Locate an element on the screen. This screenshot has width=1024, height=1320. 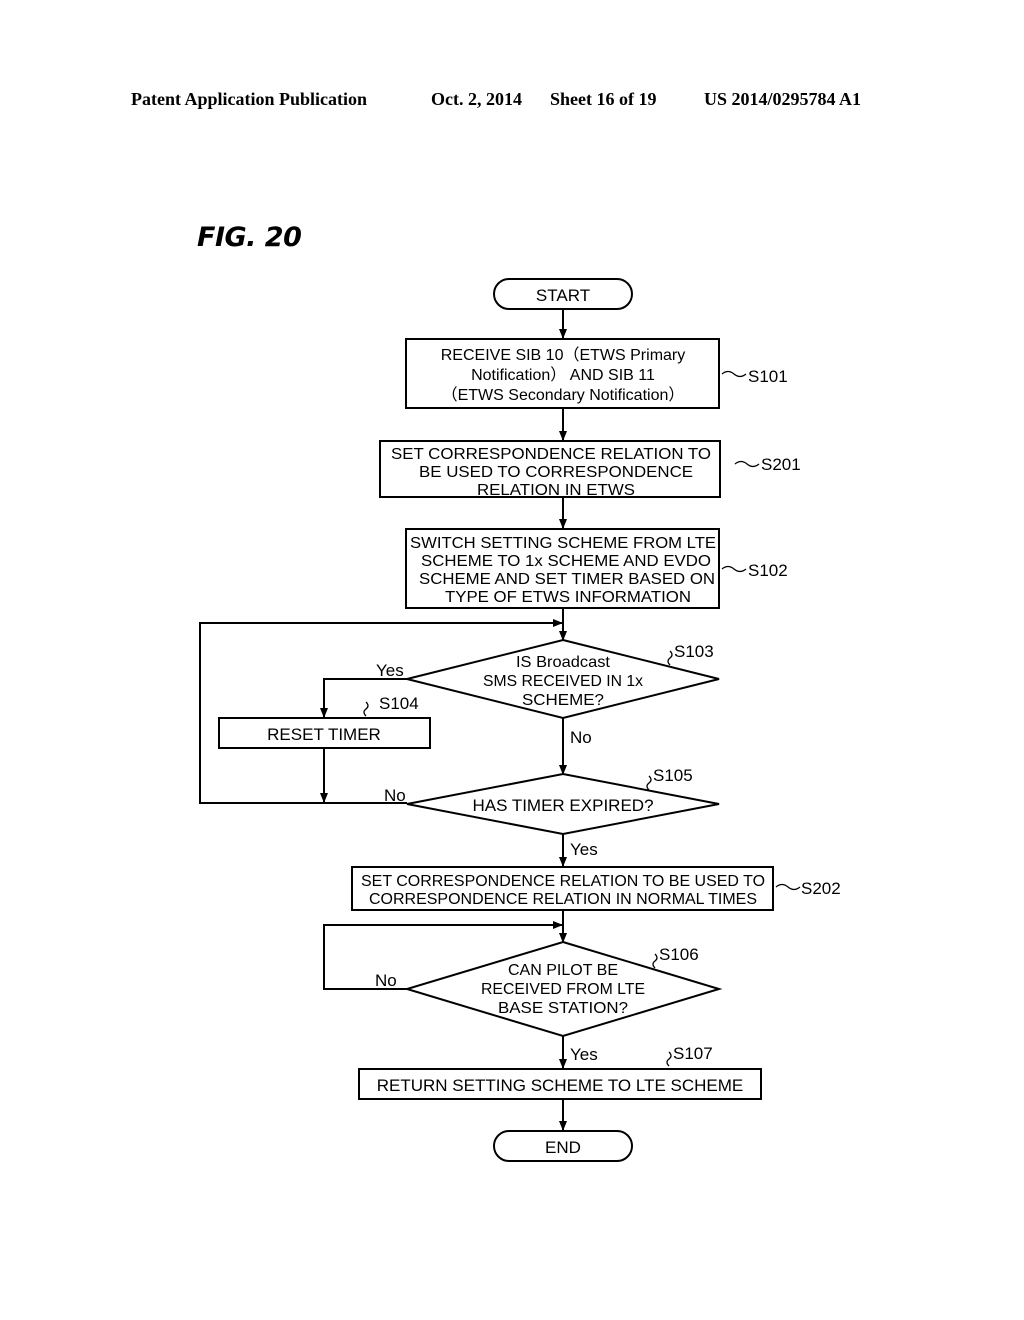
s106-yes-label: Yes is located at coordinates (584, 1054).